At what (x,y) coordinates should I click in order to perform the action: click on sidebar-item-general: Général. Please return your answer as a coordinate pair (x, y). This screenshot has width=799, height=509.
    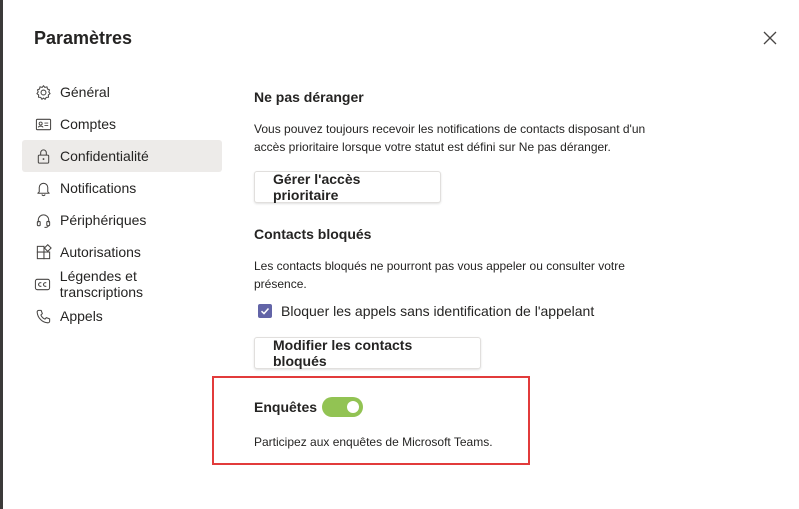
    Looking at the image, I should click on (122, 92).